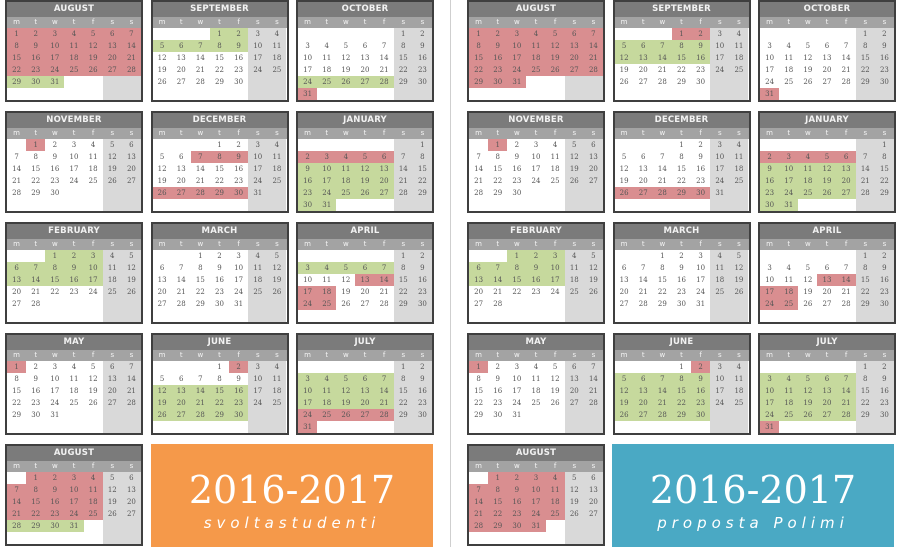 The width and height of the screenshot is (900, 547). What do you see at coordinates (681, 133) in the screenshot?
I see `weekday-row: mtwtfss` at bounding box center [681, 133].